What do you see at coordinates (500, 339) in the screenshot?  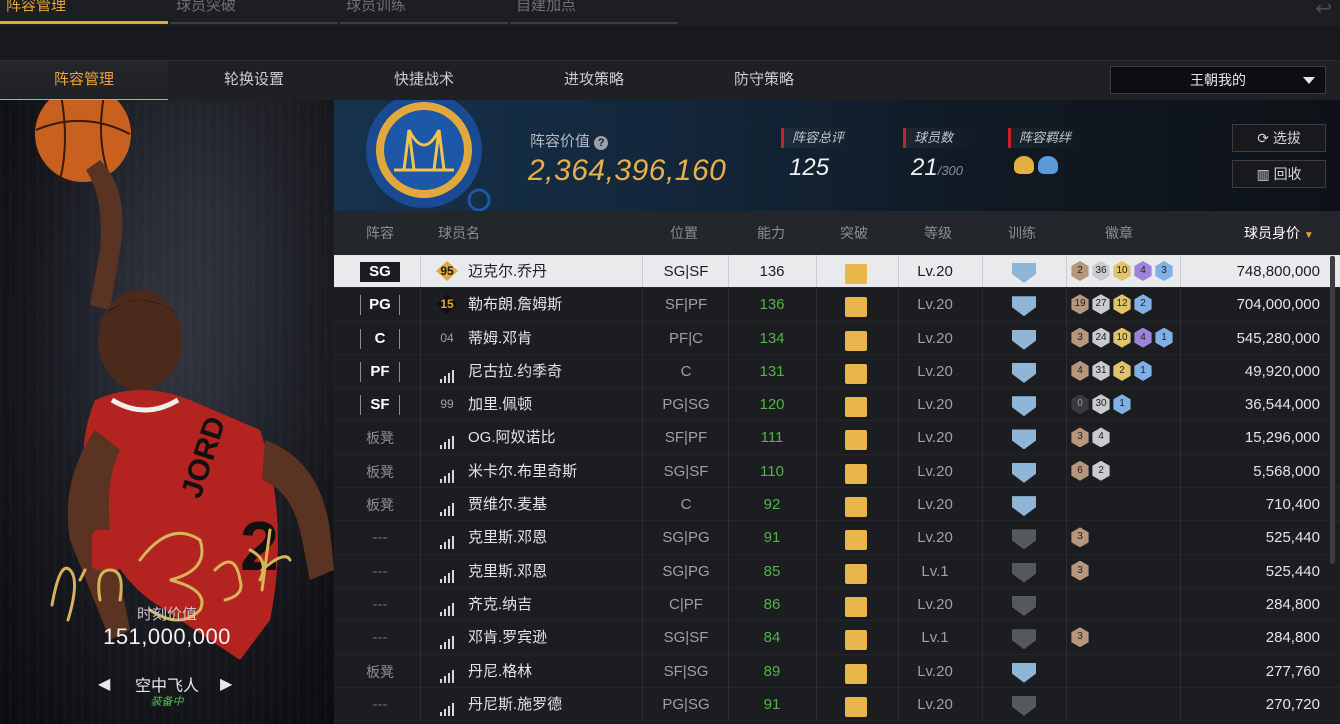 I see `player-name: 蒂姆.邓肯` at bounding box center [500, 339].